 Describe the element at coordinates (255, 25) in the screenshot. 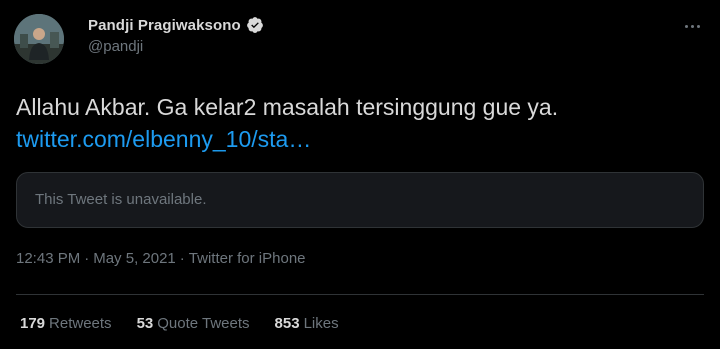

I see `verified-badge-icon` at that location.